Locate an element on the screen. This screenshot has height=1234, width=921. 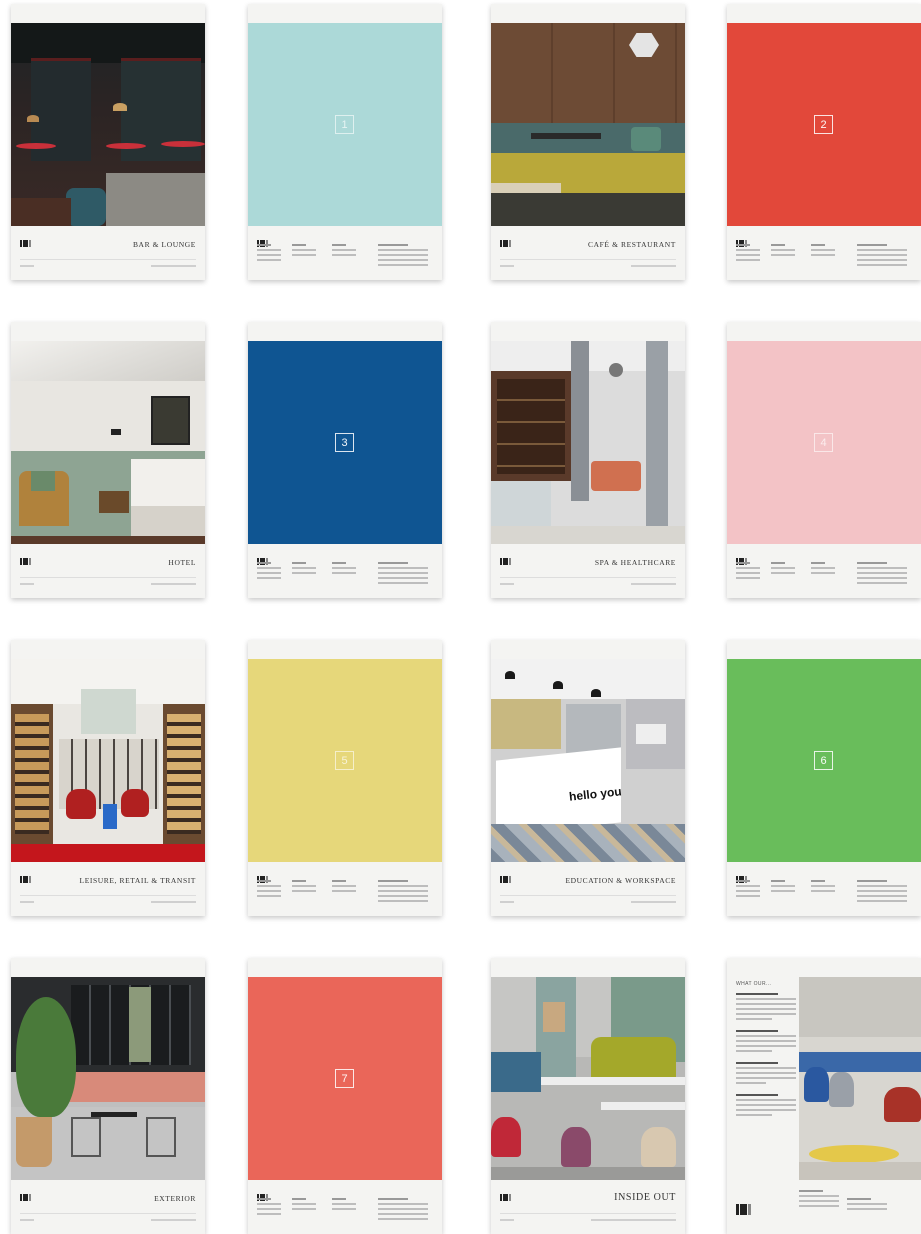
card-title: CAFÉ & RESTAURANT is located at coordinates (632, 244).